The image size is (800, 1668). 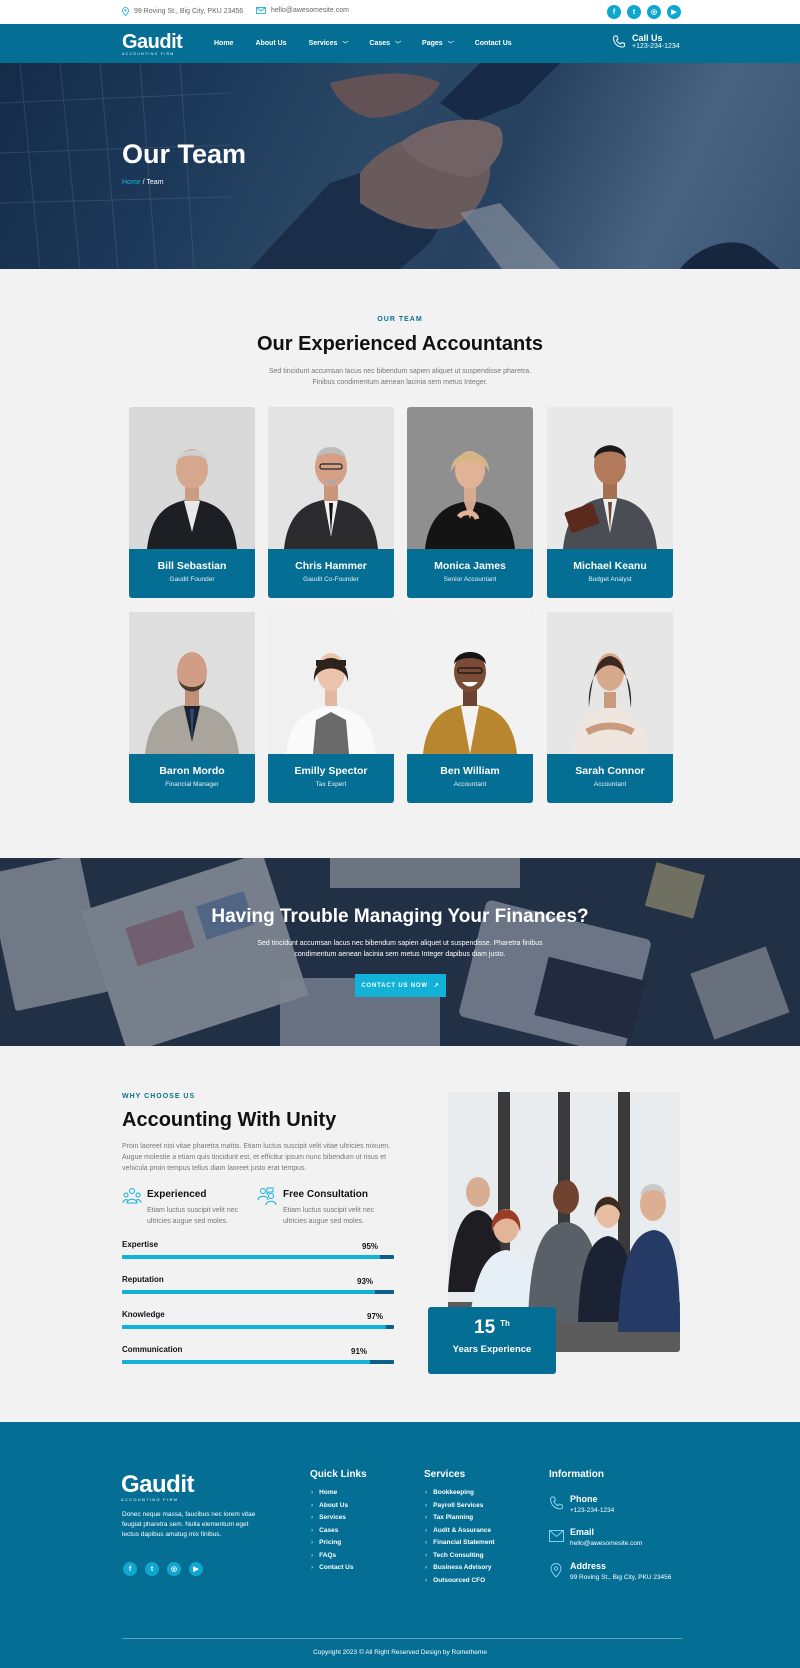 What do you see at coordinates (470, 771) in the screenshot?
I see `member-name: Ben William` at bounding box center [470, 771].